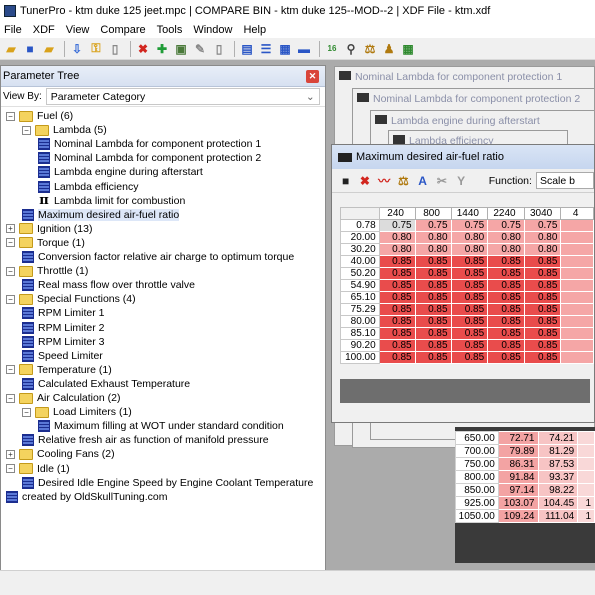 This screenshot has height=595, width=595. Describe the element at coordinates (49, 49) in the screenshot. I see `open-compare-icon: ▰` at that location.